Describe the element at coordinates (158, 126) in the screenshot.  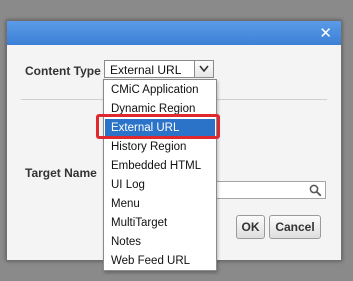
I see `highlight-annotation-box` at that location.